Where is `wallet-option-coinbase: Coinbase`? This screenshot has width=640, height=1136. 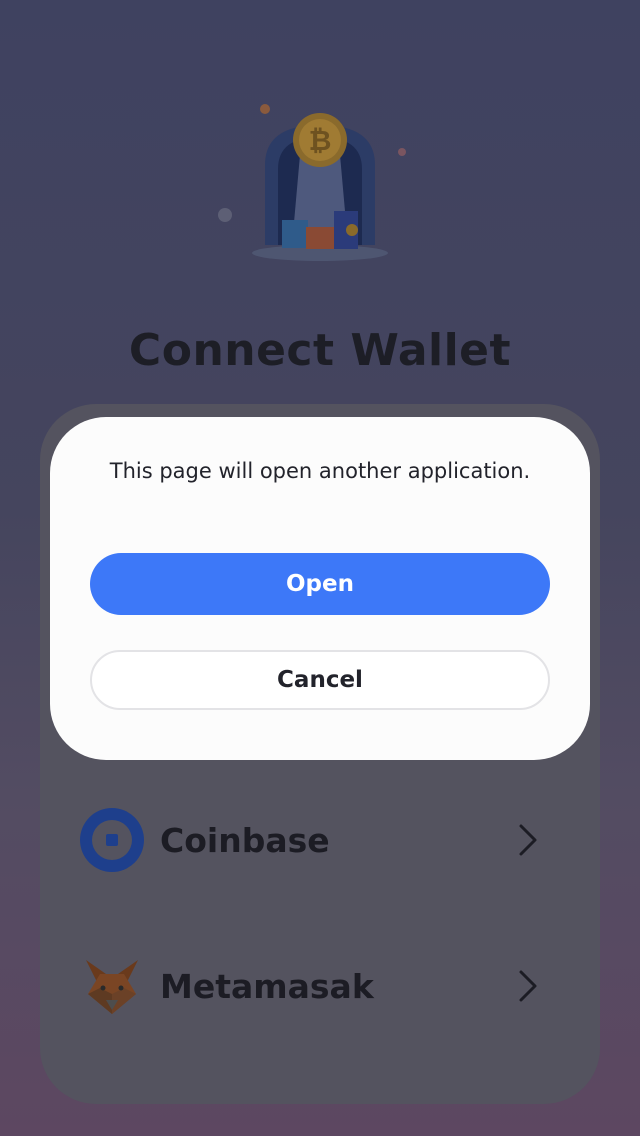 wallet-option-coinbase: Coinbase is located at coordinates (310, 840).